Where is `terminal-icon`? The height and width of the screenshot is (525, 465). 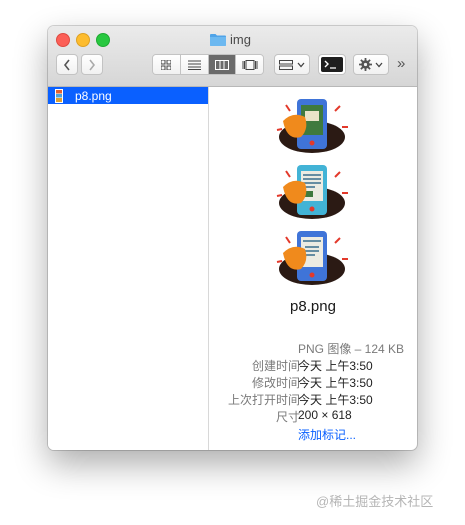
terminal-icon is located at coordinates (332, 64).